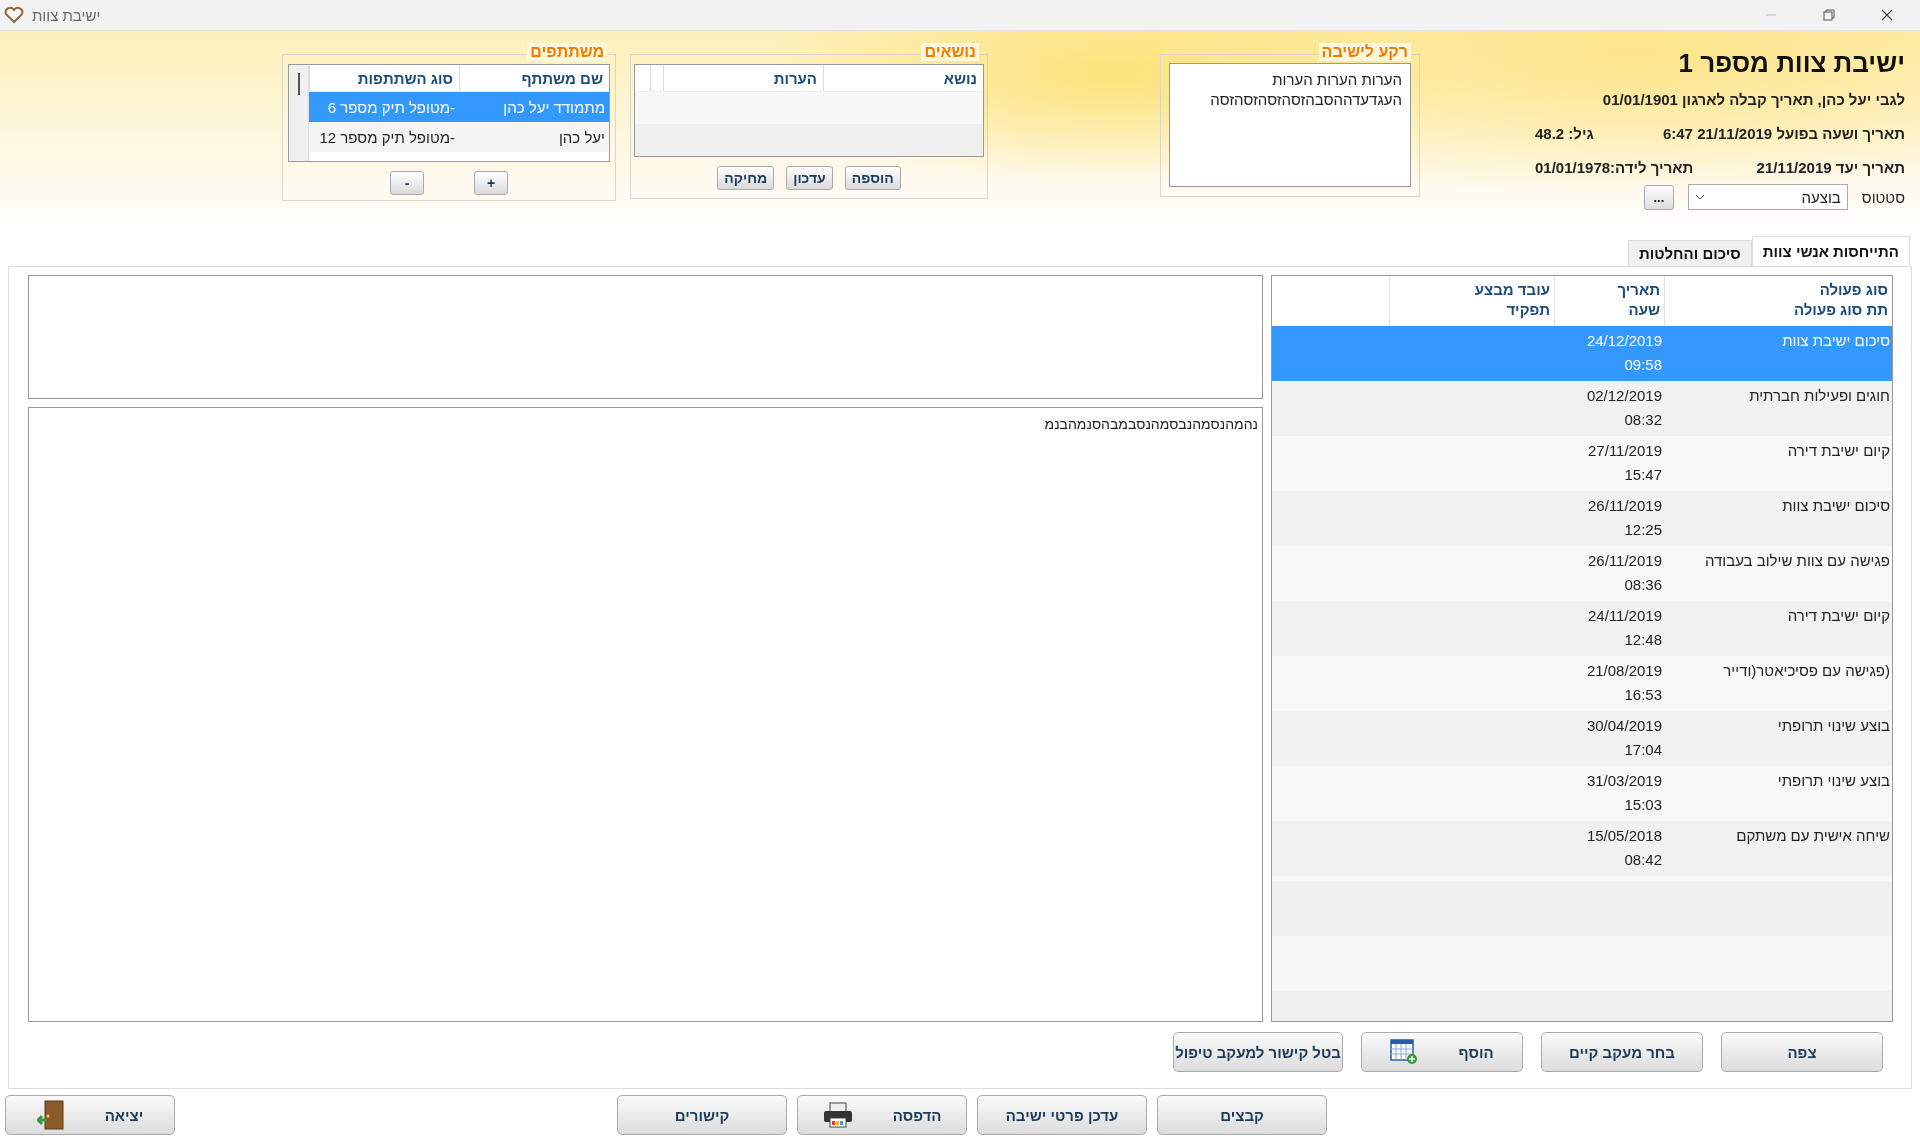  What do you see at coordinates (50, 1115) in the screenshot?
I see `door-exit-icon` at bounding box center [50, 1115].